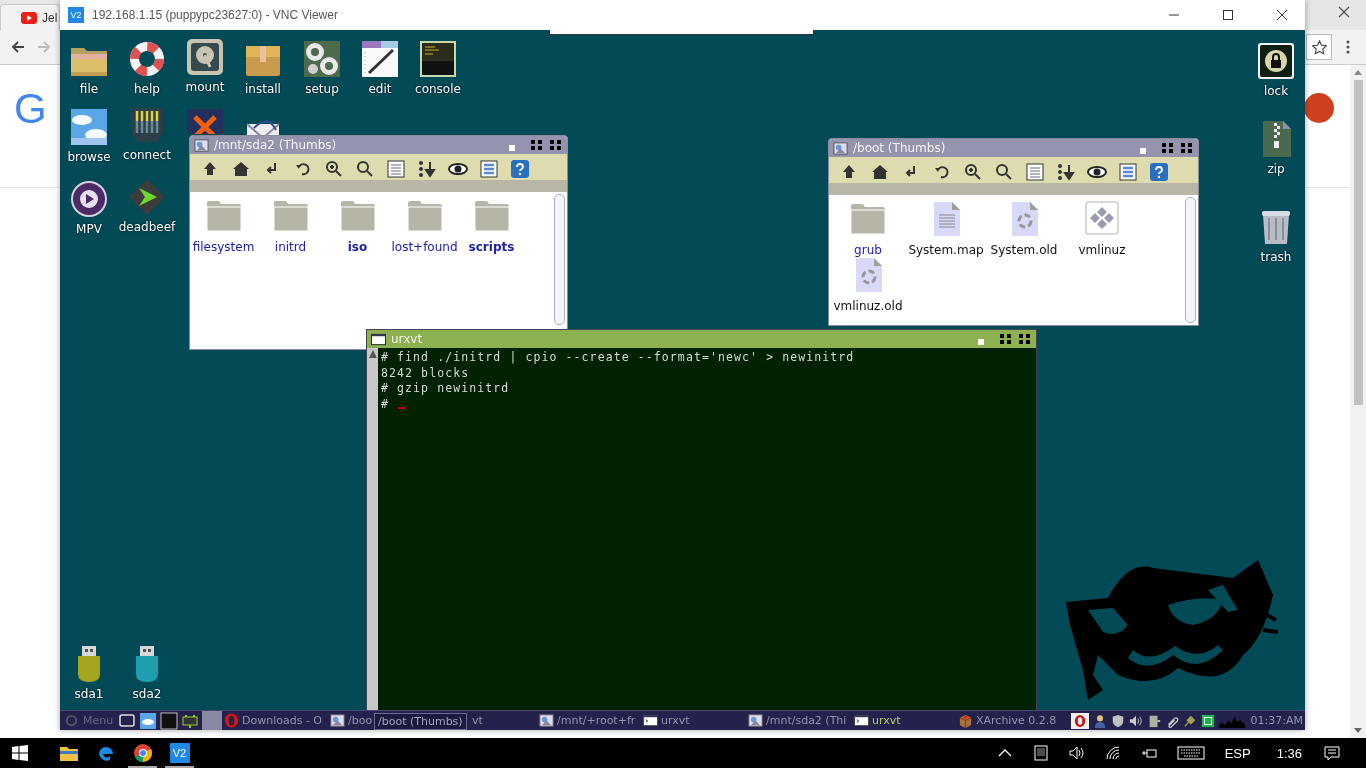 This screenshot has height=768, width=1366. Describe the element at coordinates (1117, 720) in the screenshot. I see `shield-icon` at that location.